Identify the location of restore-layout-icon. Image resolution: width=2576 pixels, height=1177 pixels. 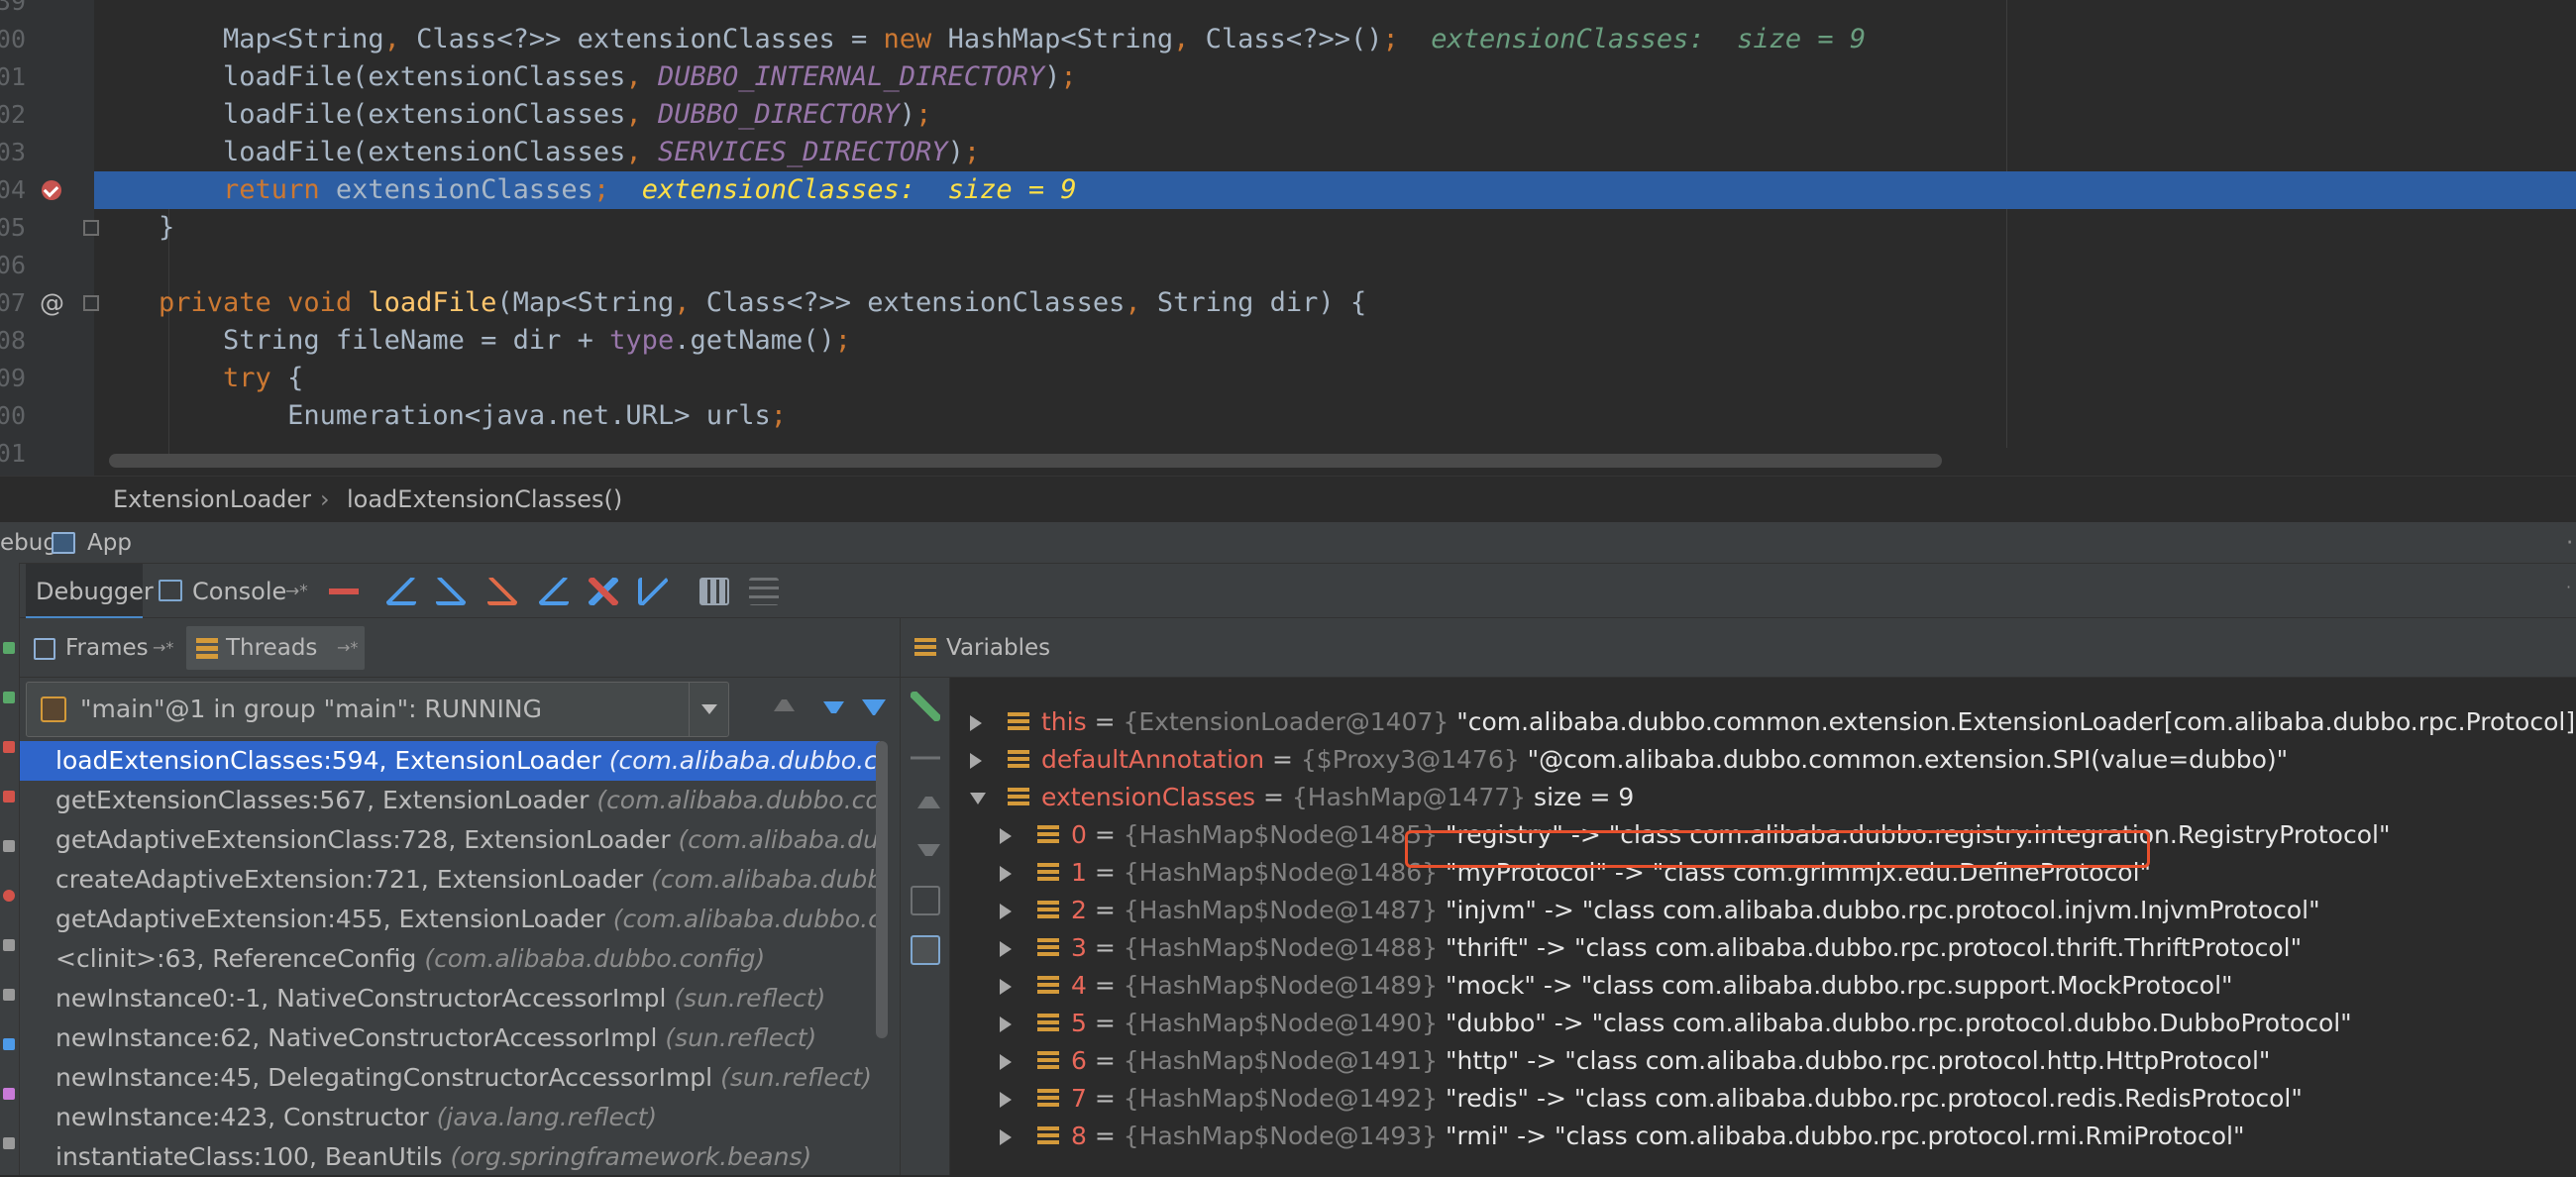
(9, 995).